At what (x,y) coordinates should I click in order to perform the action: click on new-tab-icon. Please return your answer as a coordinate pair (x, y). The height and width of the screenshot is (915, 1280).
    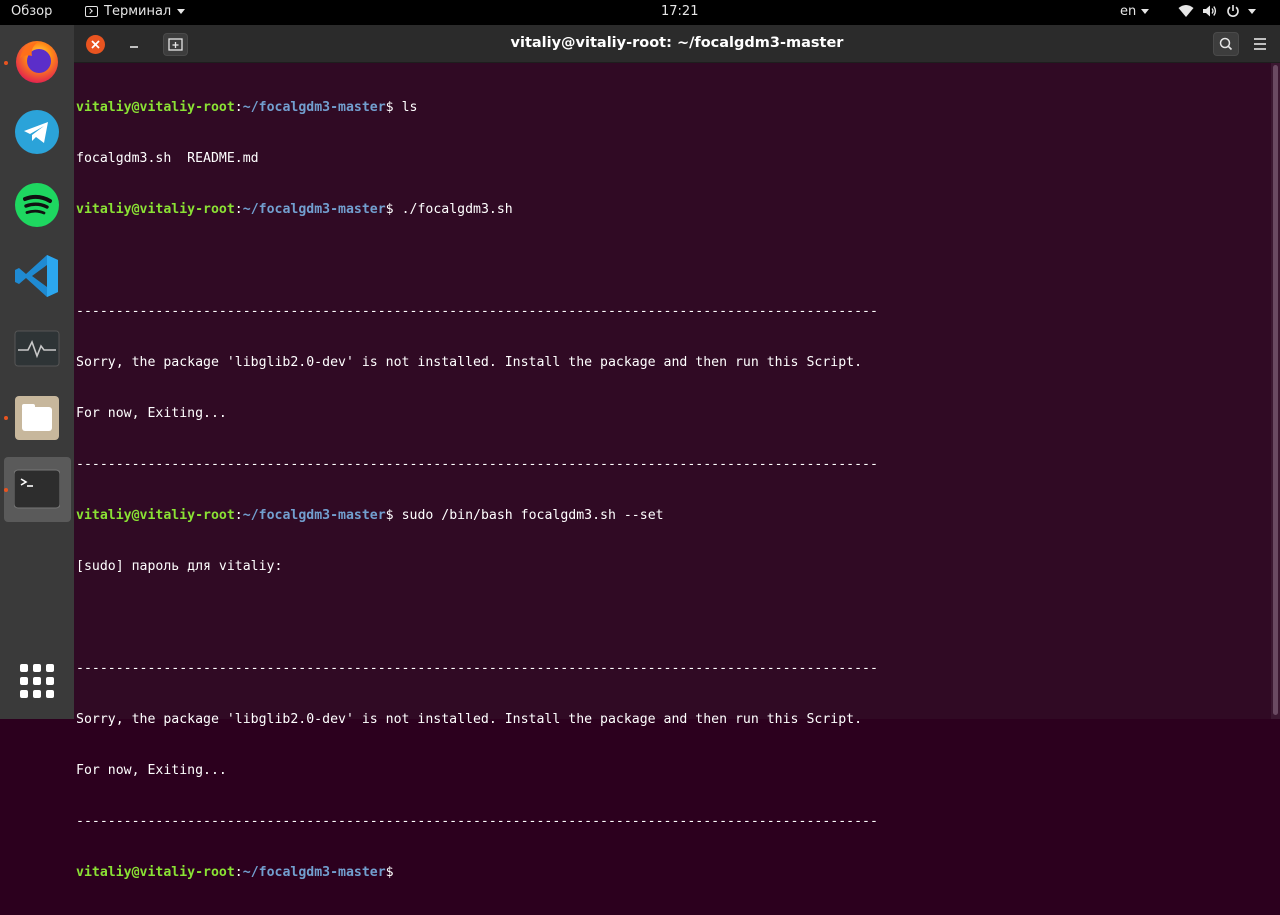
    Looking at the image, I should click on (175, 44).